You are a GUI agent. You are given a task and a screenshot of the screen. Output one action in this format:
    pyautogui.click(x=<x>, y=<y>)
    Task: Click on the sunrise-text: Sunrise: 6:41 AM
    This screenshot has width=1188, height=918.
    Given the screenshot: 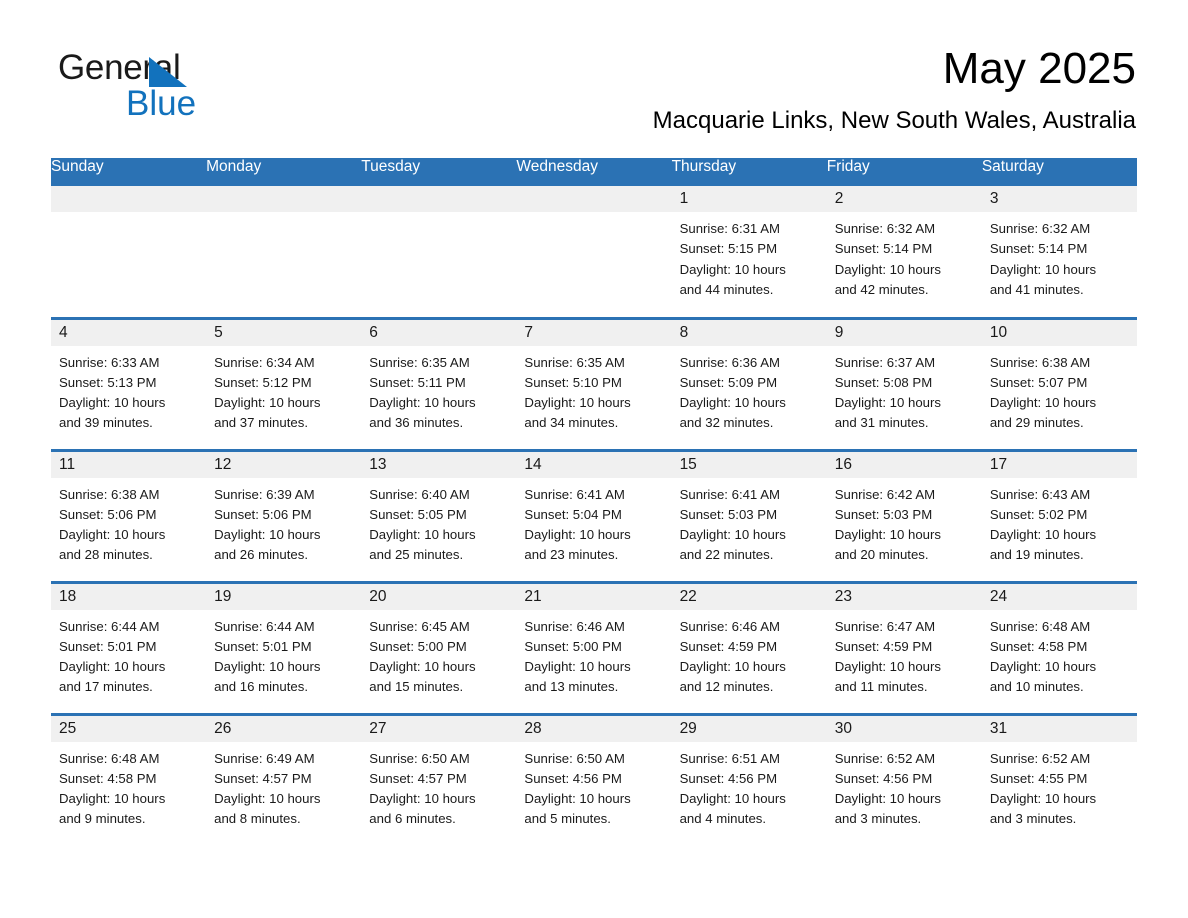 What is the action you would take?
    pyautogui.click(x=729, y=494)
    